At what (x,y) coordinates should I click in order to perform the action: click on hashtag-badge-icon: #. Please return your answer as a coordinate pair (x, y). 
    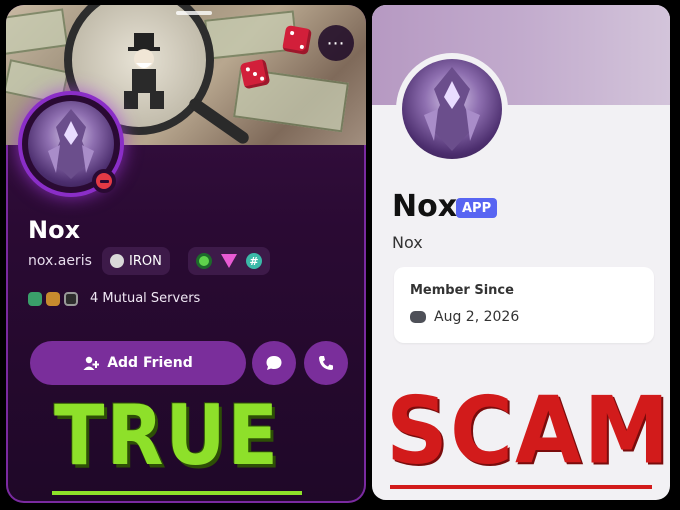
    Looking at the image, I should click on (254, 261).